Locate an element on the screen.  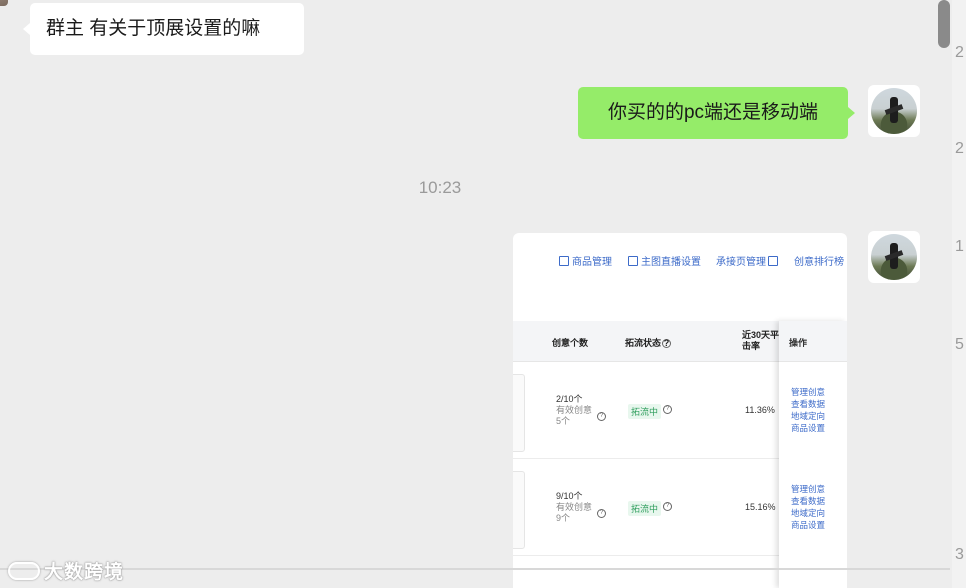
screenshot-nav: 商品管理 主图直播设置 承接页管理 创意排行榜 is located at coordinates (680, 261).